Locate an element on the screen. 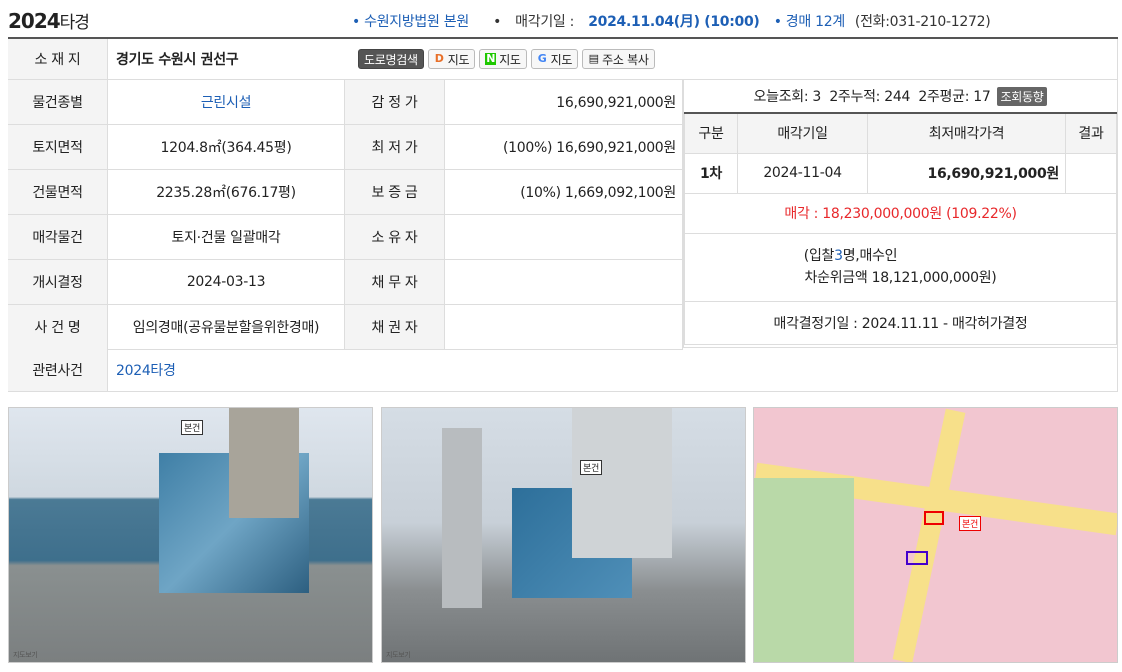 This screenshot has width=1122, height=672. table-row: 개시결정 2024-03-13 채 무 자 is located at coordinates (345, 282).